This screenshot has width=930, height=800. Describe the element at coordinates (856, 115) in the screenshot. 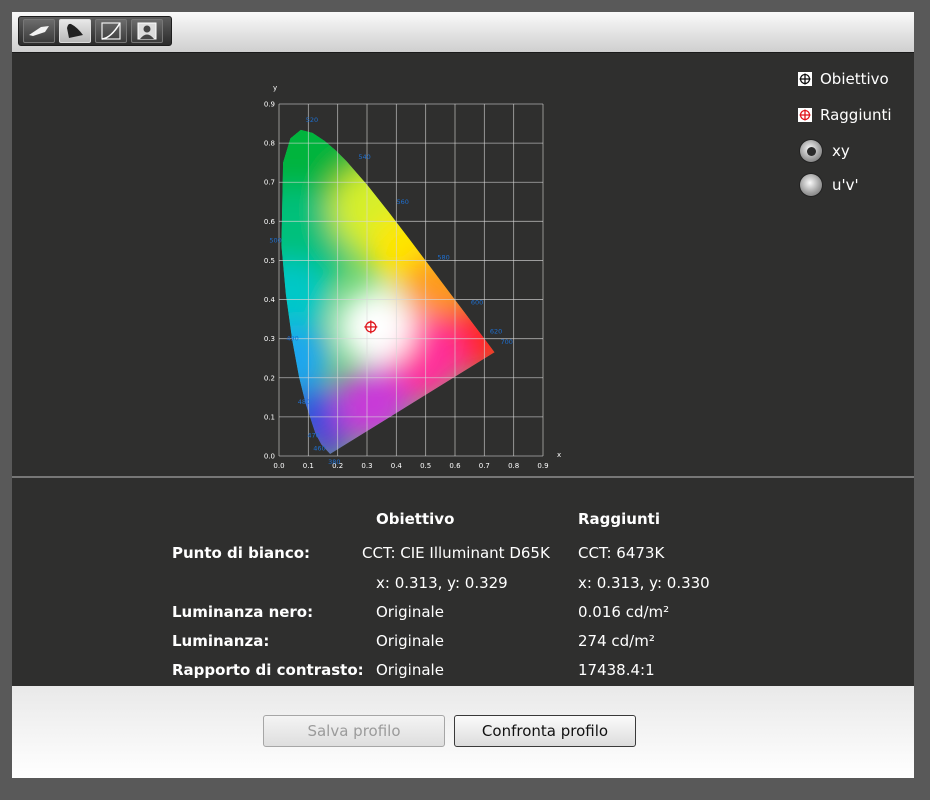

I see `legend-achieved-label: Raggiunti` at that location.